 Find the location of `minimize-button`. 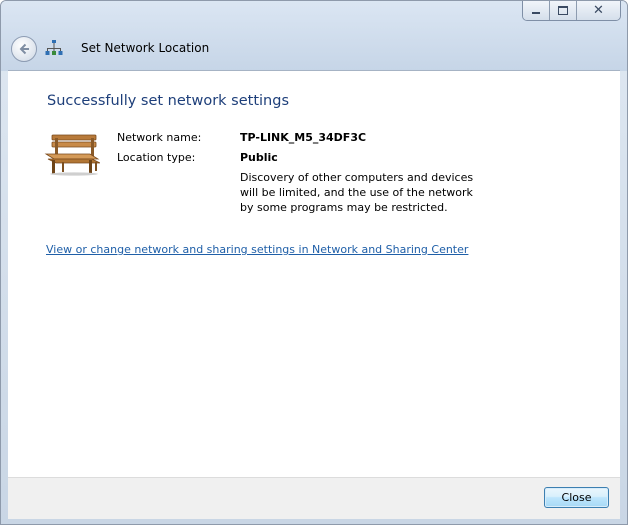

minimize-button is located at coordinates (536, 10).